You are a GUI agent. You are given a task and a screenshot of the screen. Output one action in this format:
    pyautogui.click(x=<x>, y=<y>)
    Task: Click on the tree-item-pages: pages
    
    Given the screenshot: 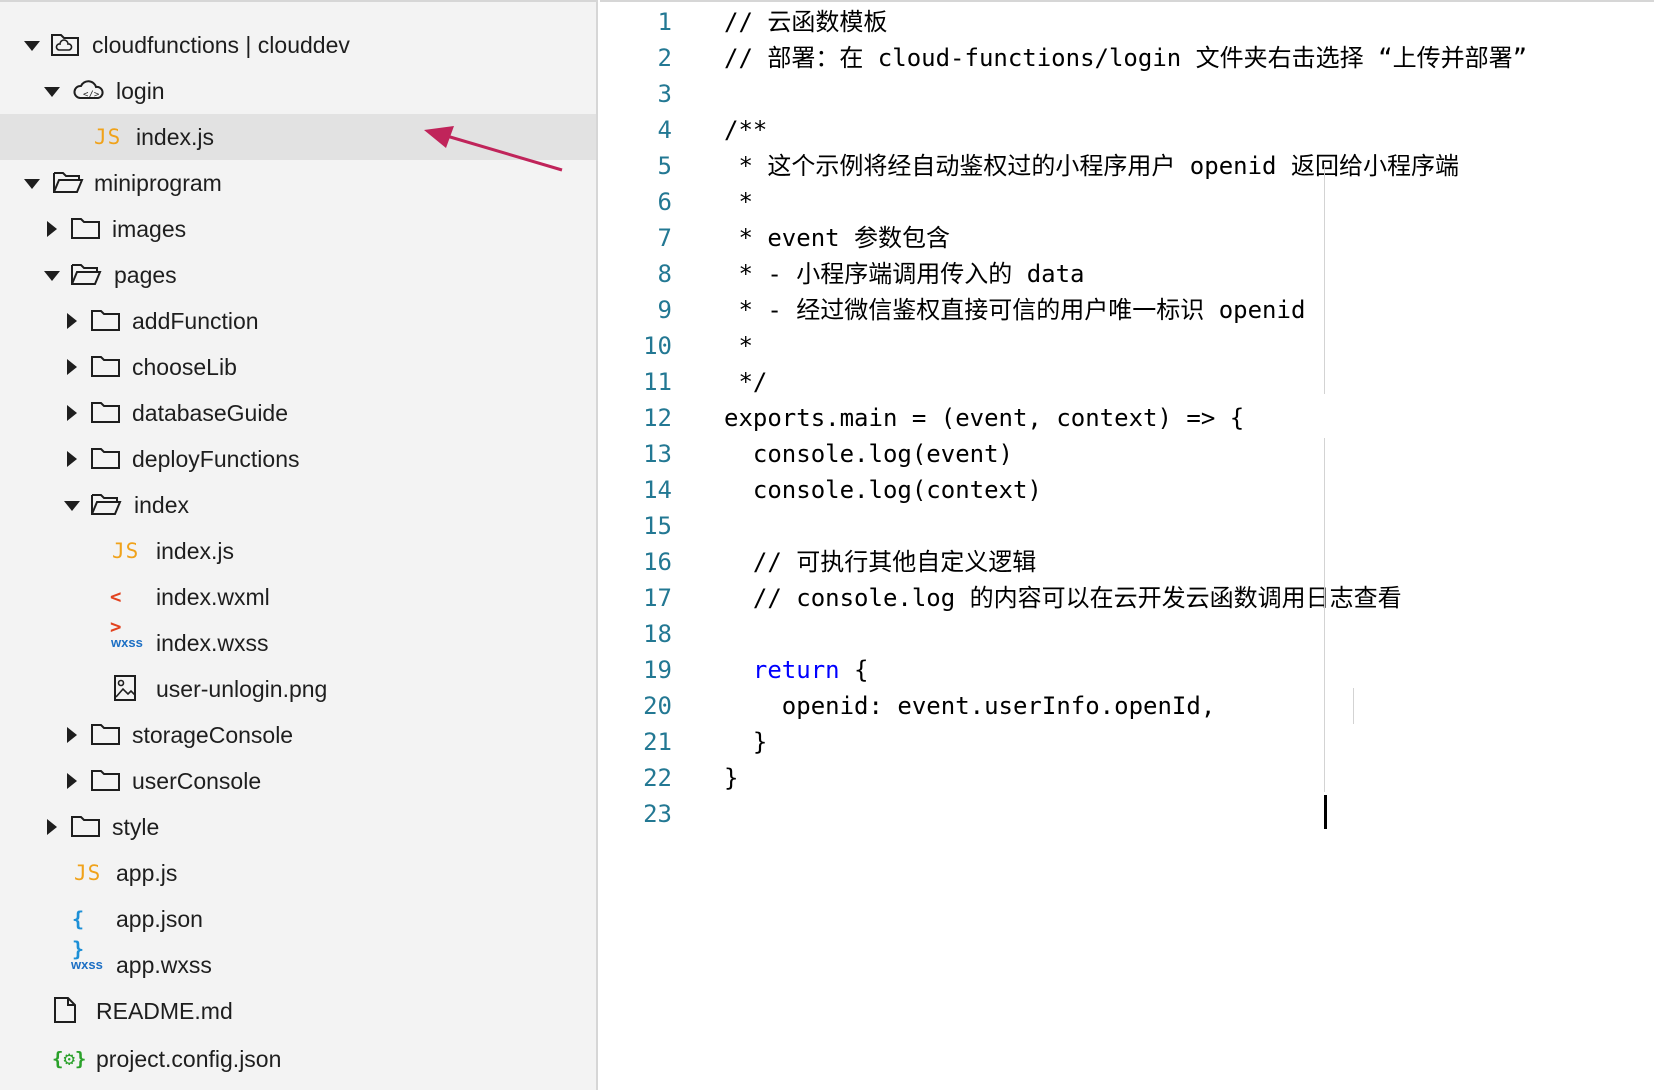 What is the action you would take?
    pyautogui.click(x=298, y=275)
    